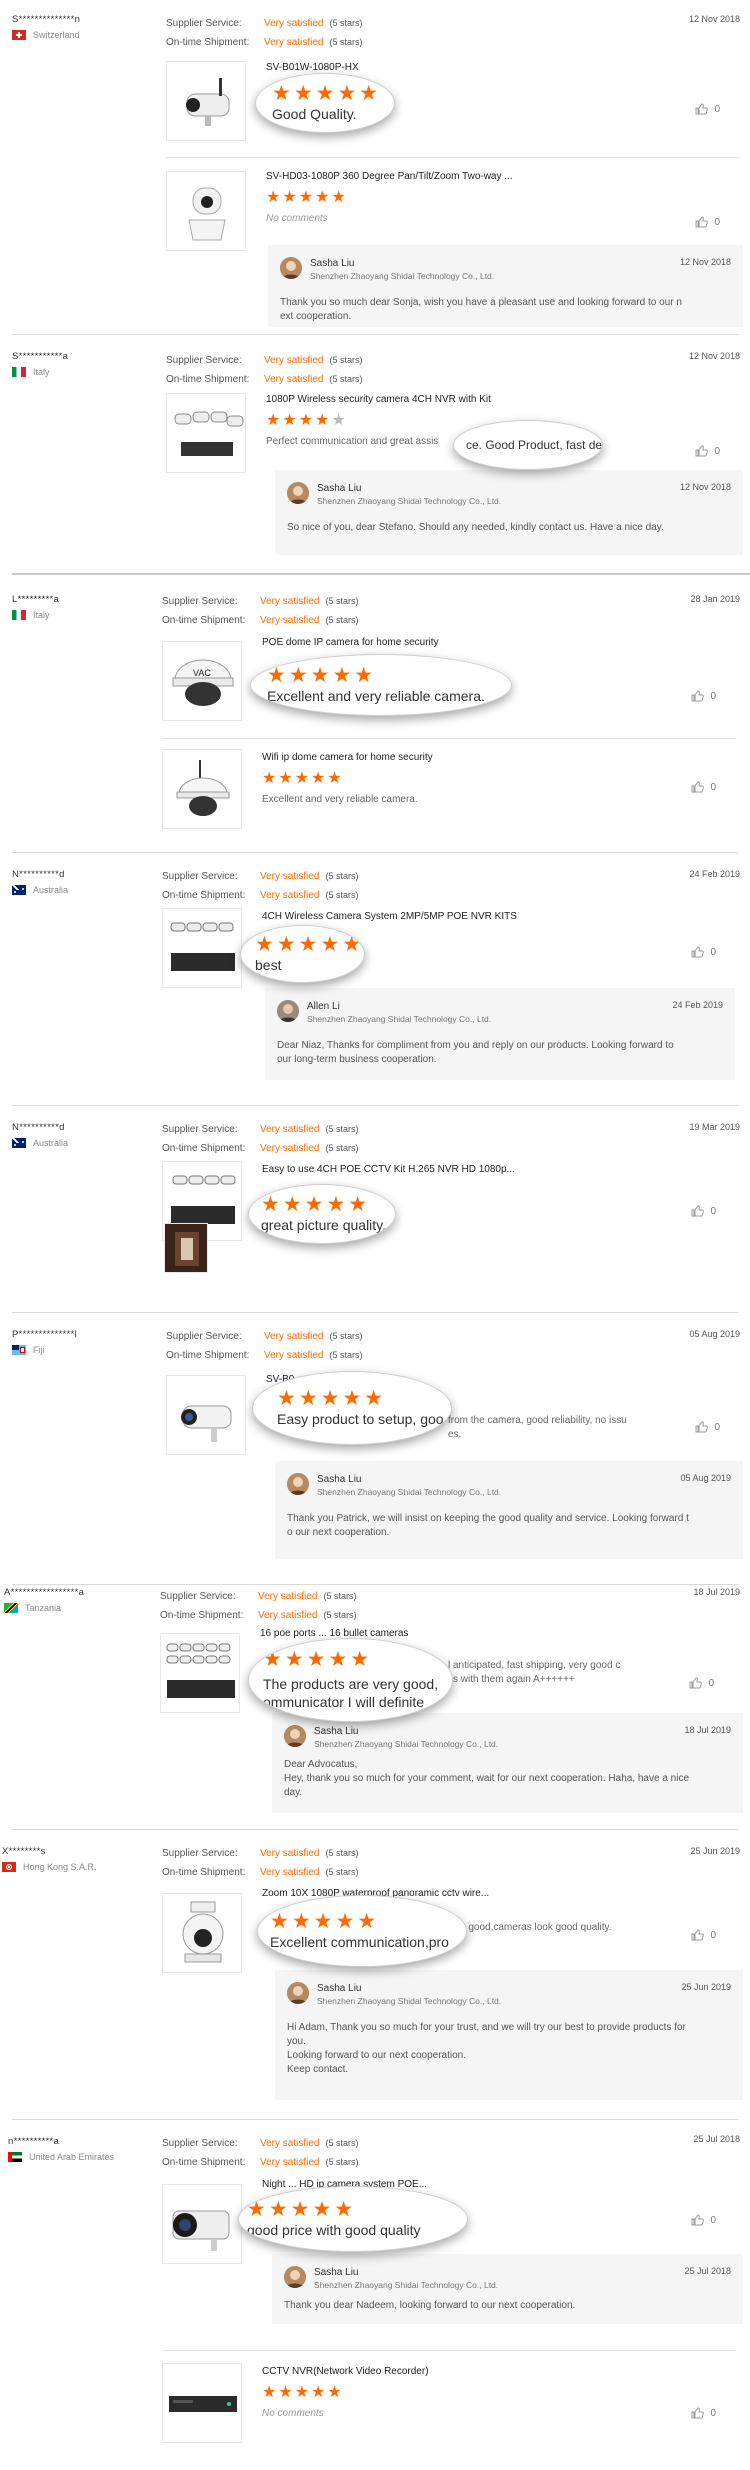  Describe the element at coordinates (334, 2230) in the screenshot. I see `callout-text: good price with good quality` at that location.